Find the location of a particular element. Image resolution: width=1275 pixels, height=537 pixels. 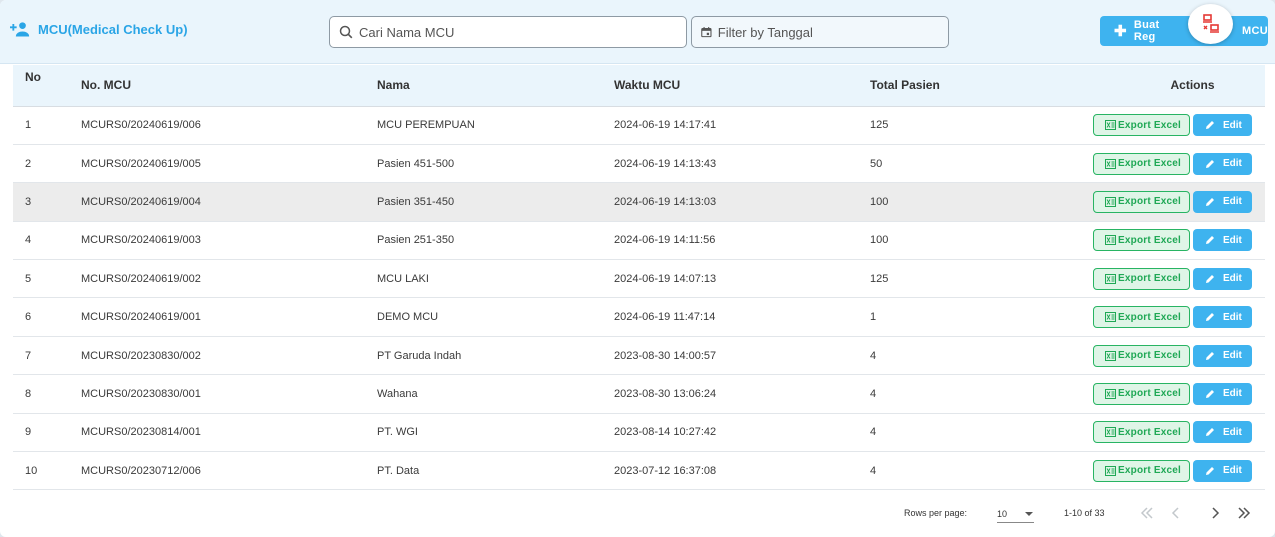

cell-no: 10 is located at coordinates (31, 470).